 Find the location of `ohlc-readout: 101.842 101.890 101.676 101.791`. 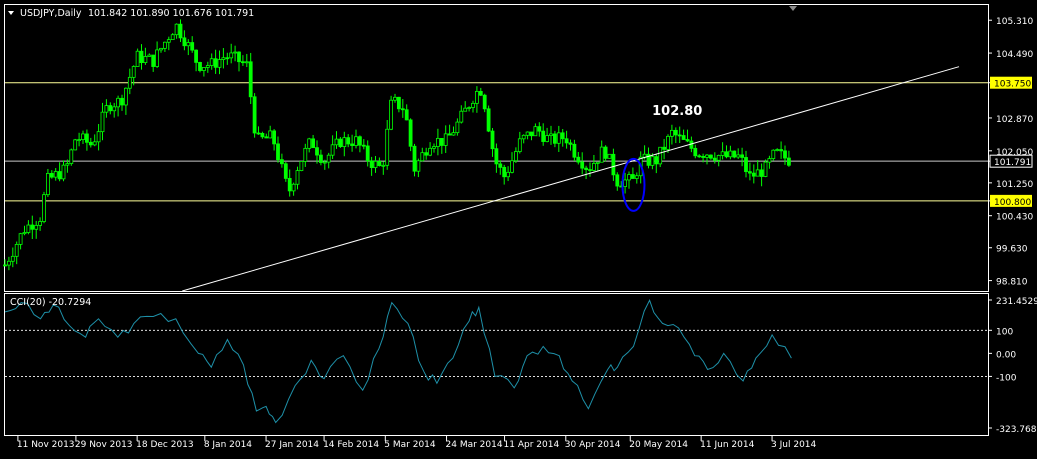

ohlc-readout: 101.842 101.890 101.676 101.791 is located at coordinates (171, 13).